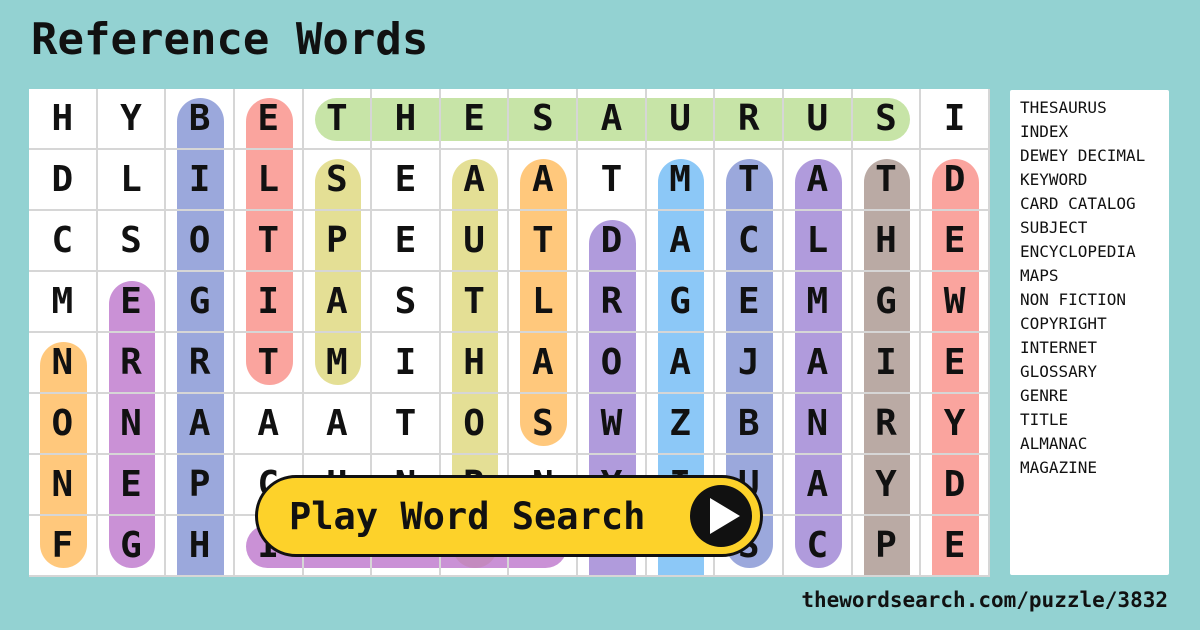  Describe the element at coordinates (681, 424) in the screenshot. I see `grid-cell: Z` at that location.